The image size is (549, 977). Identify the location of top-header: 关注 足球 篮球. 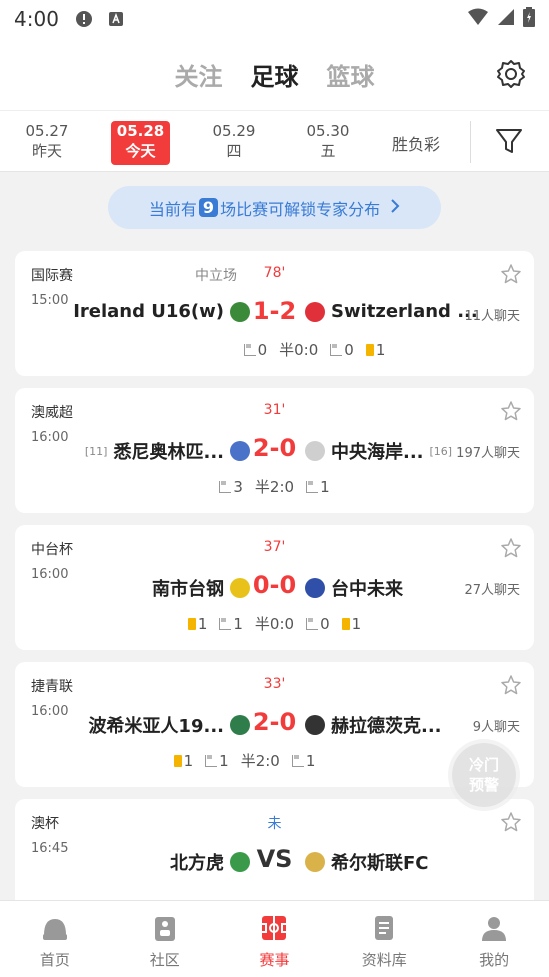
(274, 74).